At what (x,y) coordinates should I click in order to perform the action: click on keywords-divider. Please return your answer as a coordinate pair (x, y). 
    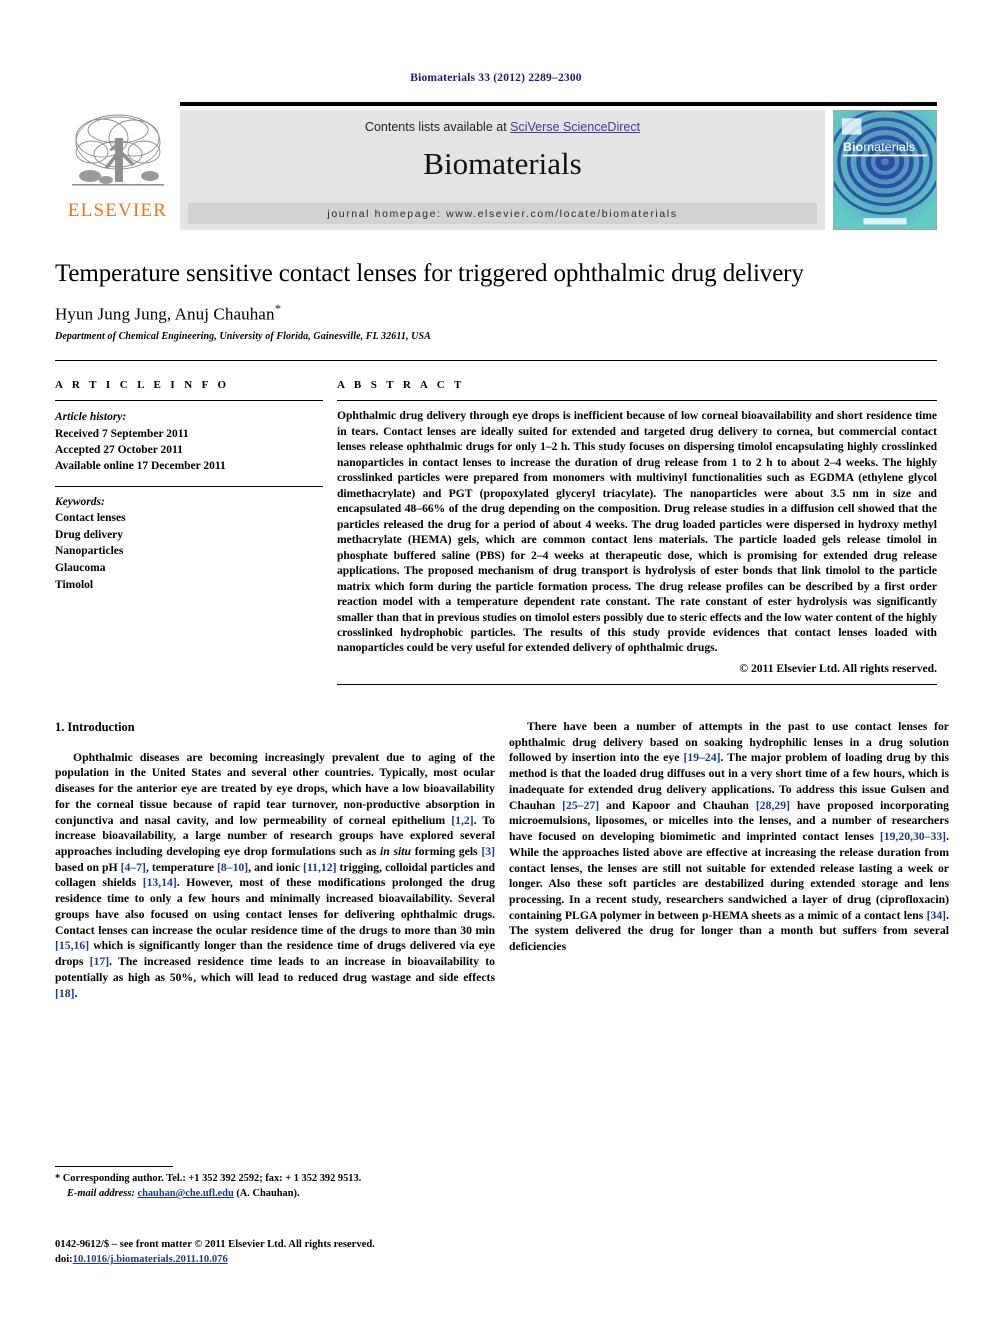
    Looking at the image, I should click on (189, 486).